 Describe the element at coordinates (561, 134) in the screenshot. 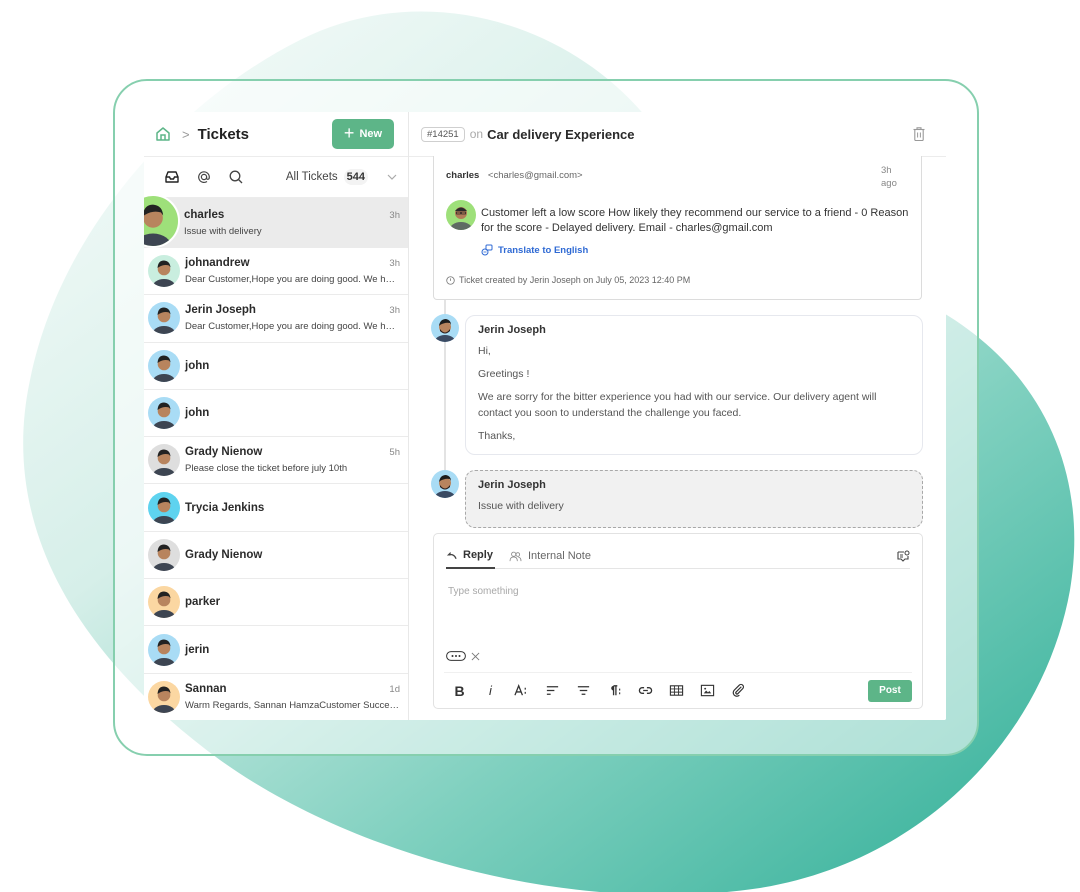

I see `ticket-title: Car delivery Experience` at that location.